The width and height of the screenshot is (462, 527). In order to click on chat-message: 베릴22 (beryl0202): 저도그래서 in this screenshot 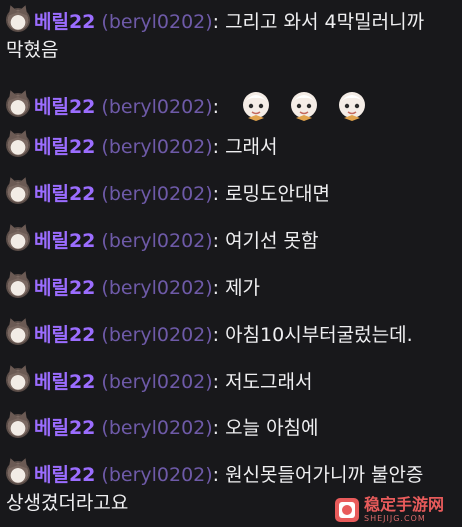, I will do `click(231, 382)`.